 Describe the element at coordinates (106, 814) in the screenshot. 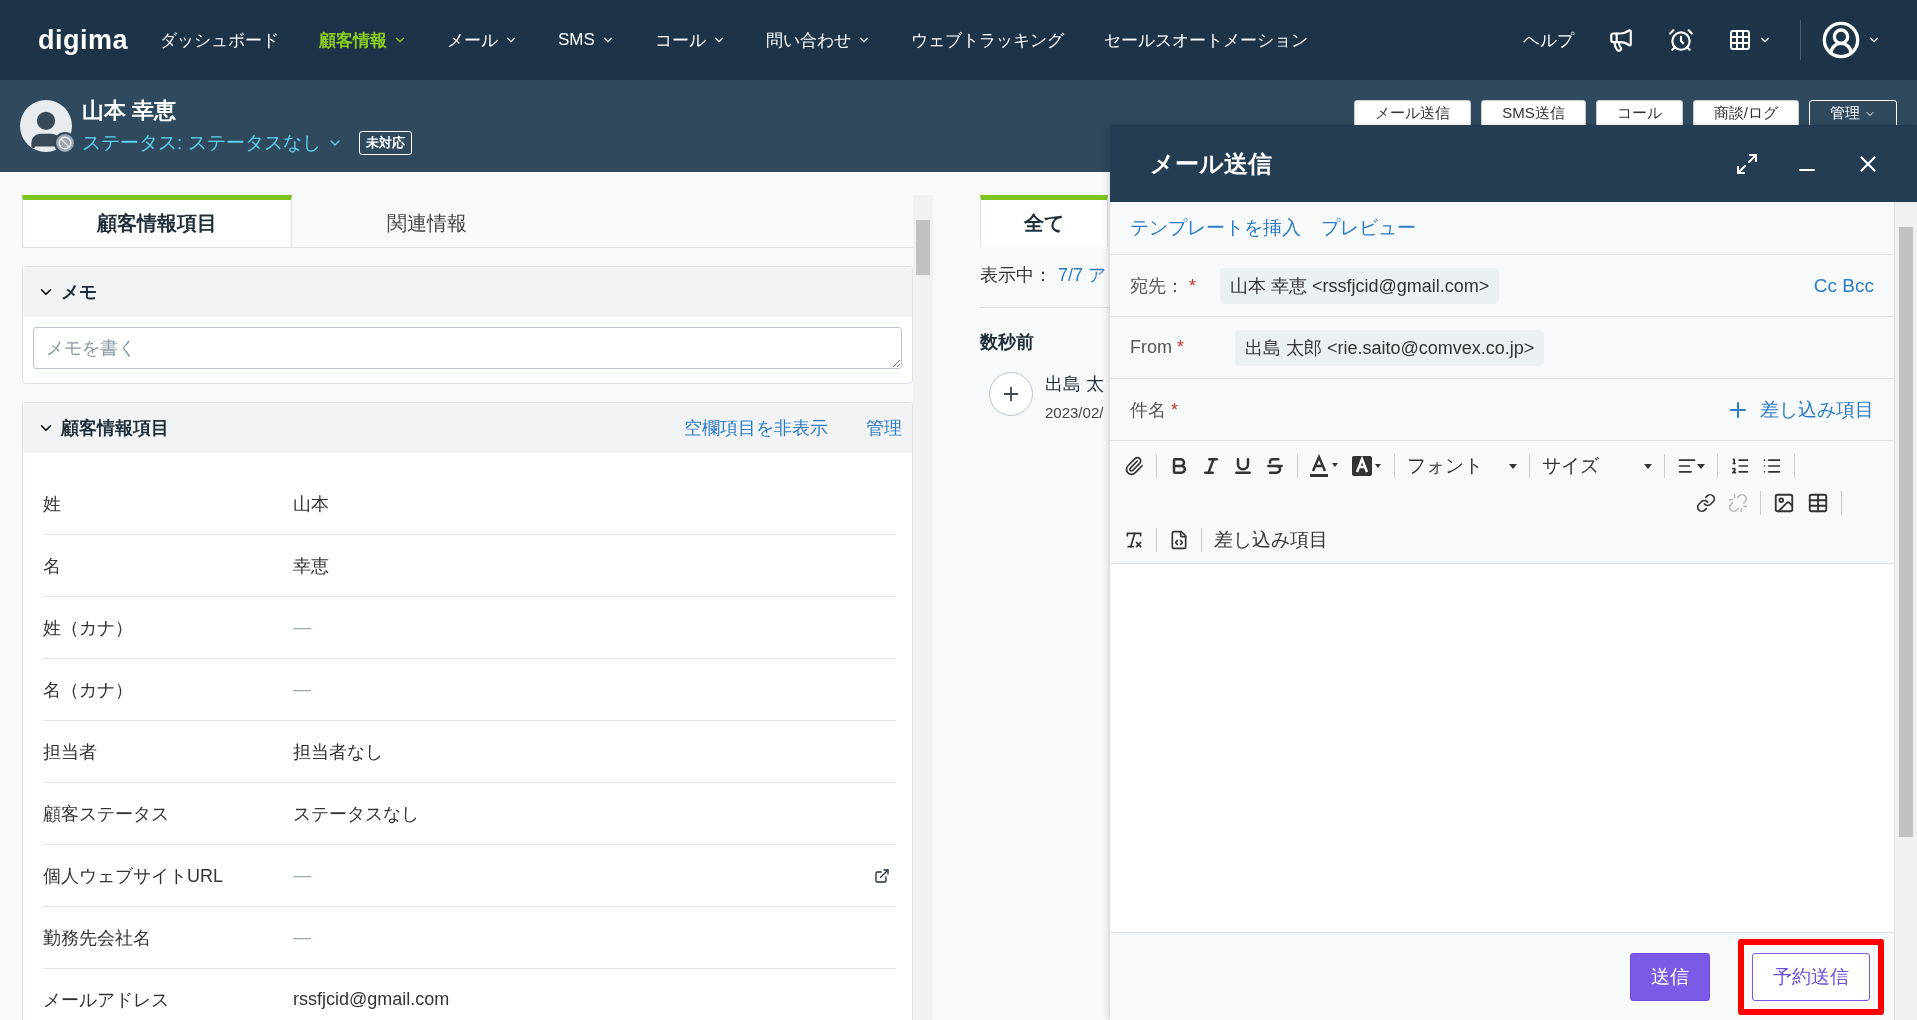

I see `field-label: 顧客ステータス` at that location.